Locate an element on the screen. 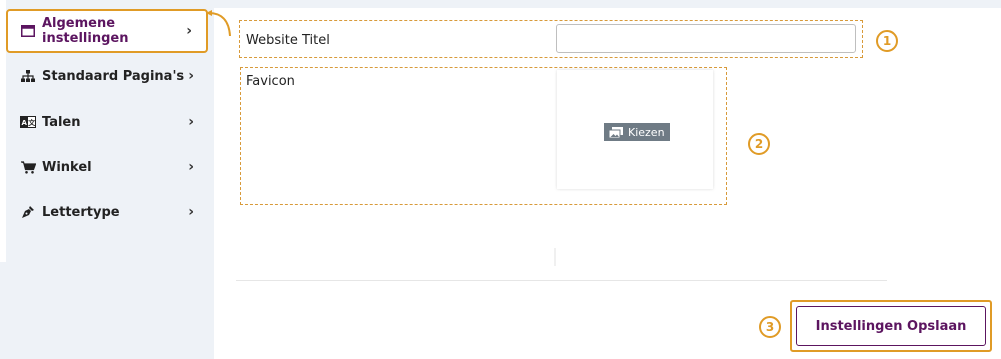 The image size is (1001, 359). choose-button: Kiezen is located at coordinates (637, 132).